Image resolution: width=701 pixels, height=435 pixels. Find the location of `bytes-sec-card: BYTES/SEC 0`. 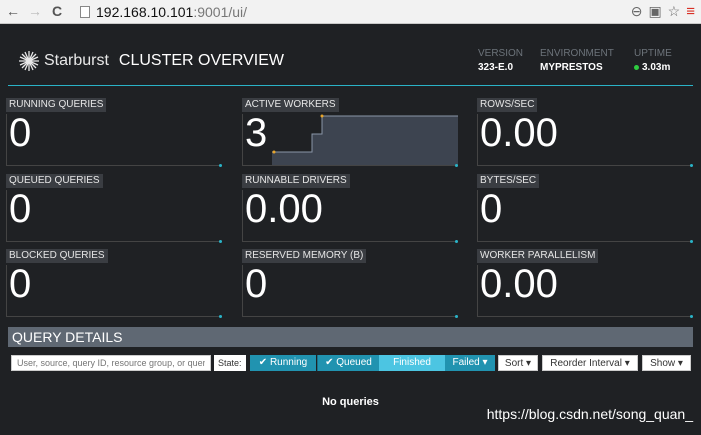

bytes-sec-card: BYTES/SEC 0 is located at coordinates (585, 208).